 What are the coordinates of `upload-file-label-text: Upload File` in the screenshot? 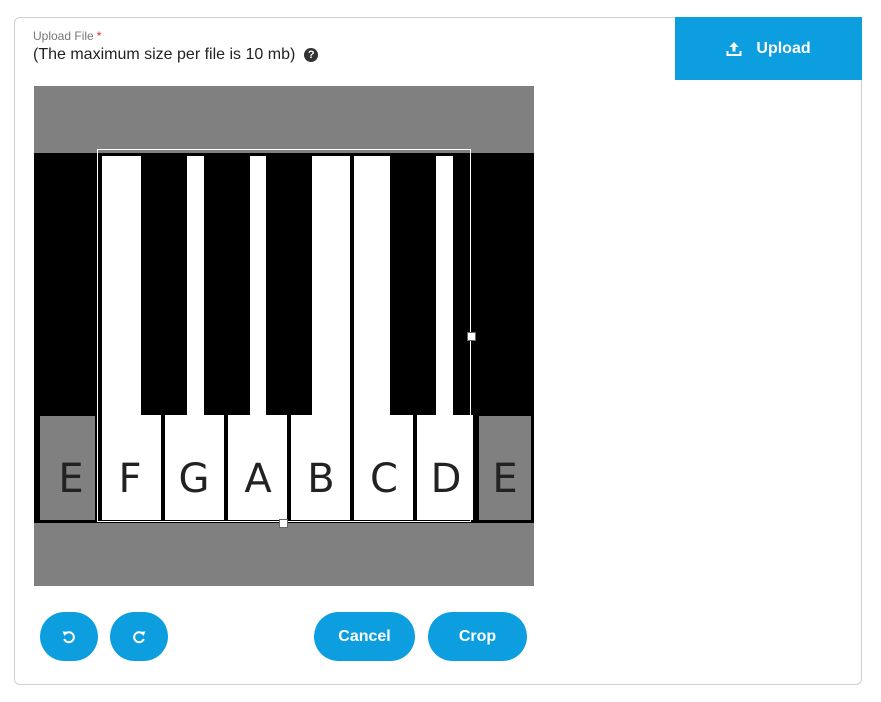 It's located at (63, 36).